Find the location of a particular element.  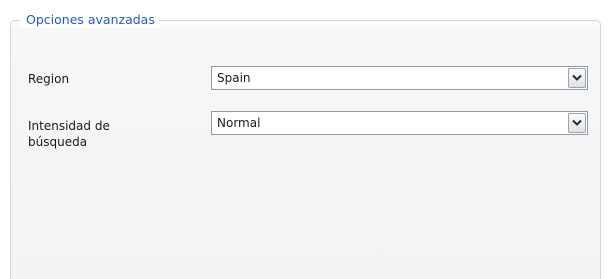

intensidad-label: Intensidad de búsqueda is located at coordinates (113, 134).